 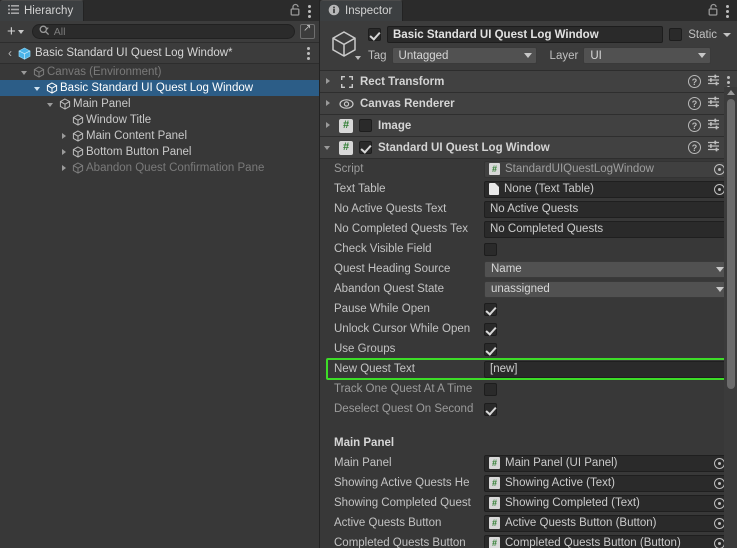 I want to click on tab-inspector: Inspector, so click(x=362, y=10).